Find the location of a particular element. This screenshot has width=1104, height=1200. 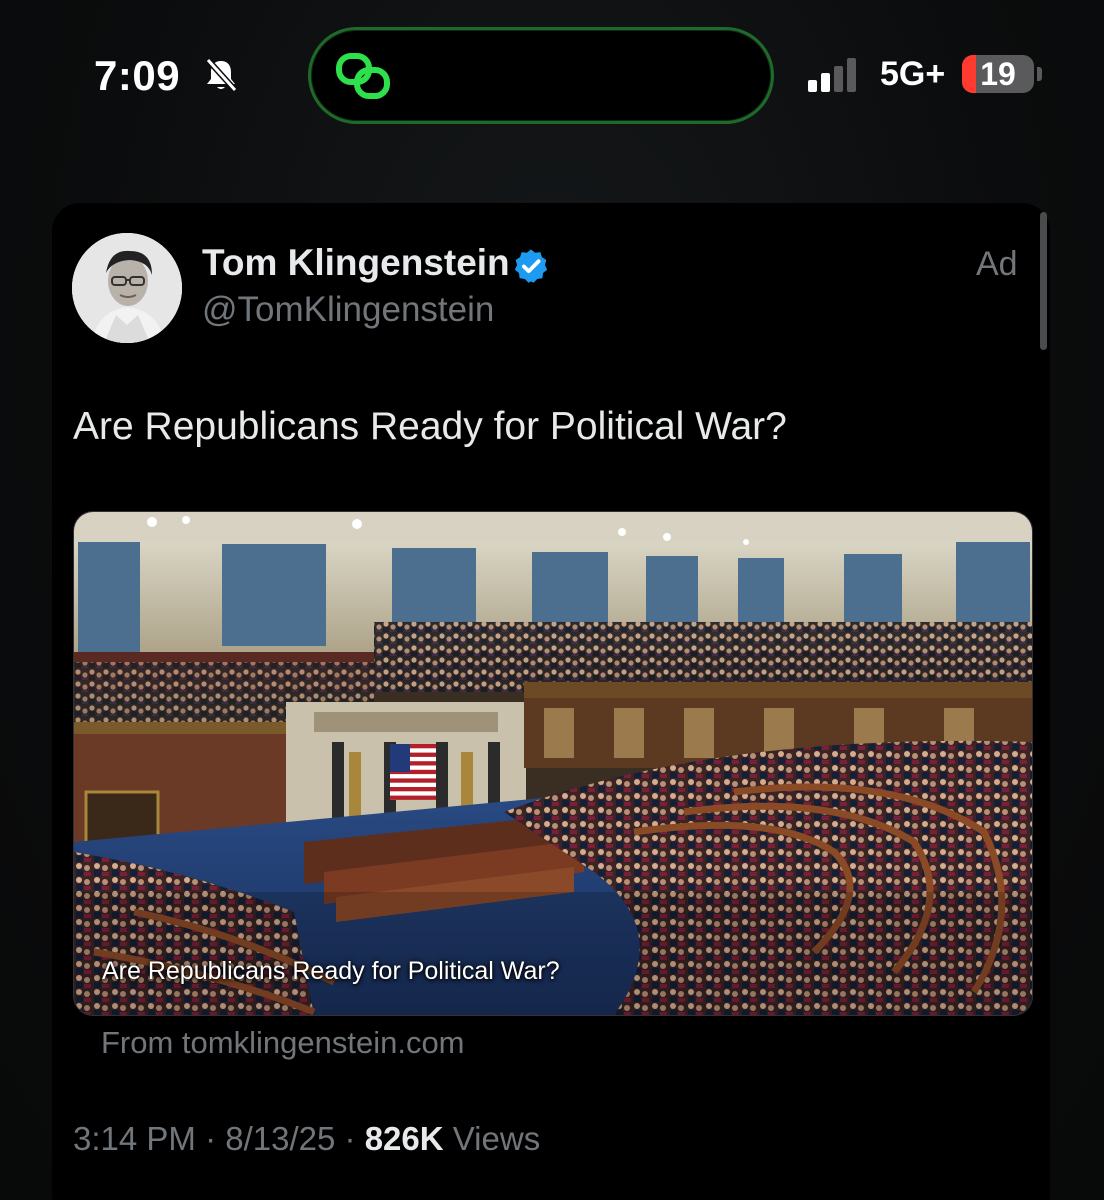

avatar-photo is located at coordinates (127, 288).